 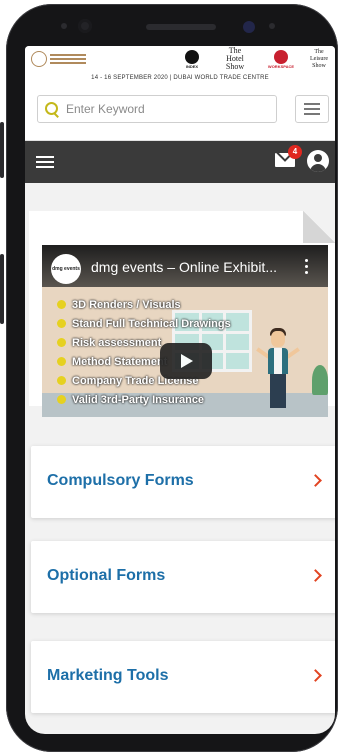 What do you see at coordinates (66, 269) in the screenshot?
I see `channel-logo: dmg events` at bounding box center [66, 269].